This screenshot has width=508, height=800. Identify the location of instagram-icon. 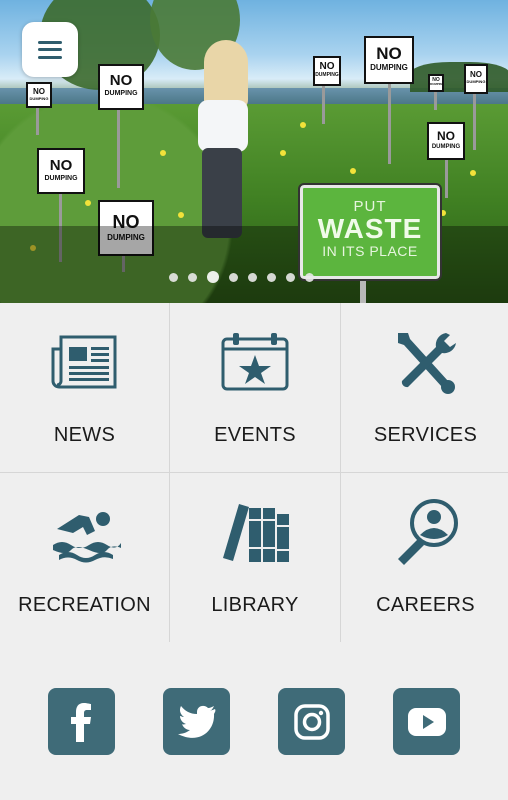
(311, 721).